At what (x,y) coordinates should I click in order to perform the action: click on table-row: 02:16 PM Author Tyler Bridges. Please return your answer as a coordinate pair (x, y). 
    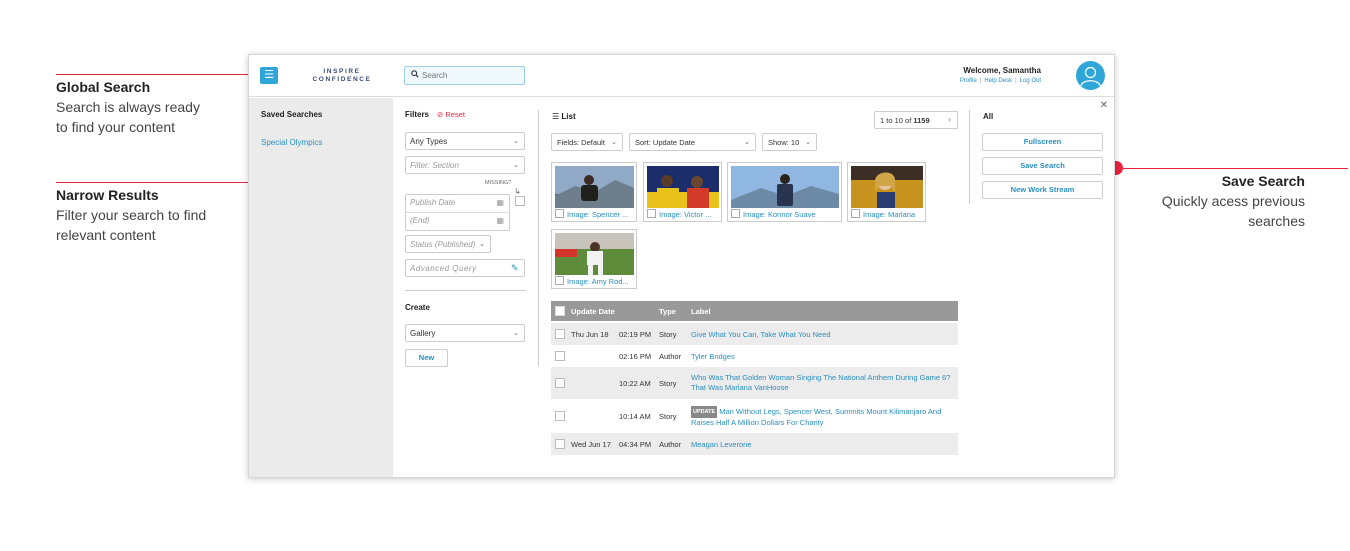
    Looking at the image, I should click on (754, 356).